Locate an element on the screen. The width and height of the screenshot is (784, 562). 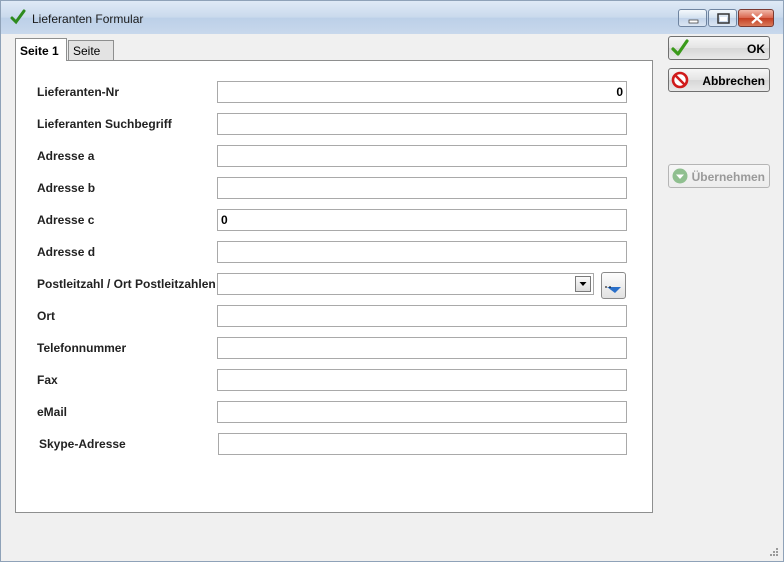
label-adresse-a: Adresse a is located at coordinates (66, 156).